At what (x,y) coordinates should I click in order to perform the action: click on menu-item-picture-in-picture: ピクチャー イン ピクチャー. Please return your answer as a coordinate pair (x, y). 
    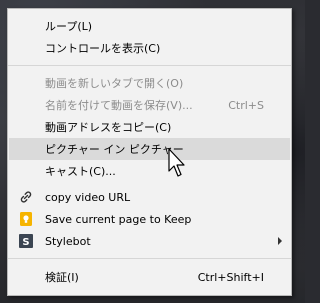
    Looking at the image, I should click on (149, 149).